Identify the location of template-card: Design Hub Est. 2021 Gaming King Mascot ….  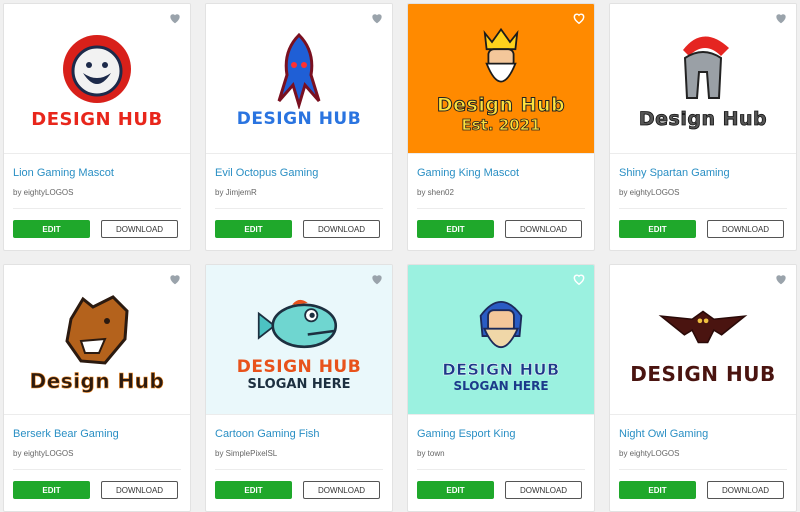
(501, 127).